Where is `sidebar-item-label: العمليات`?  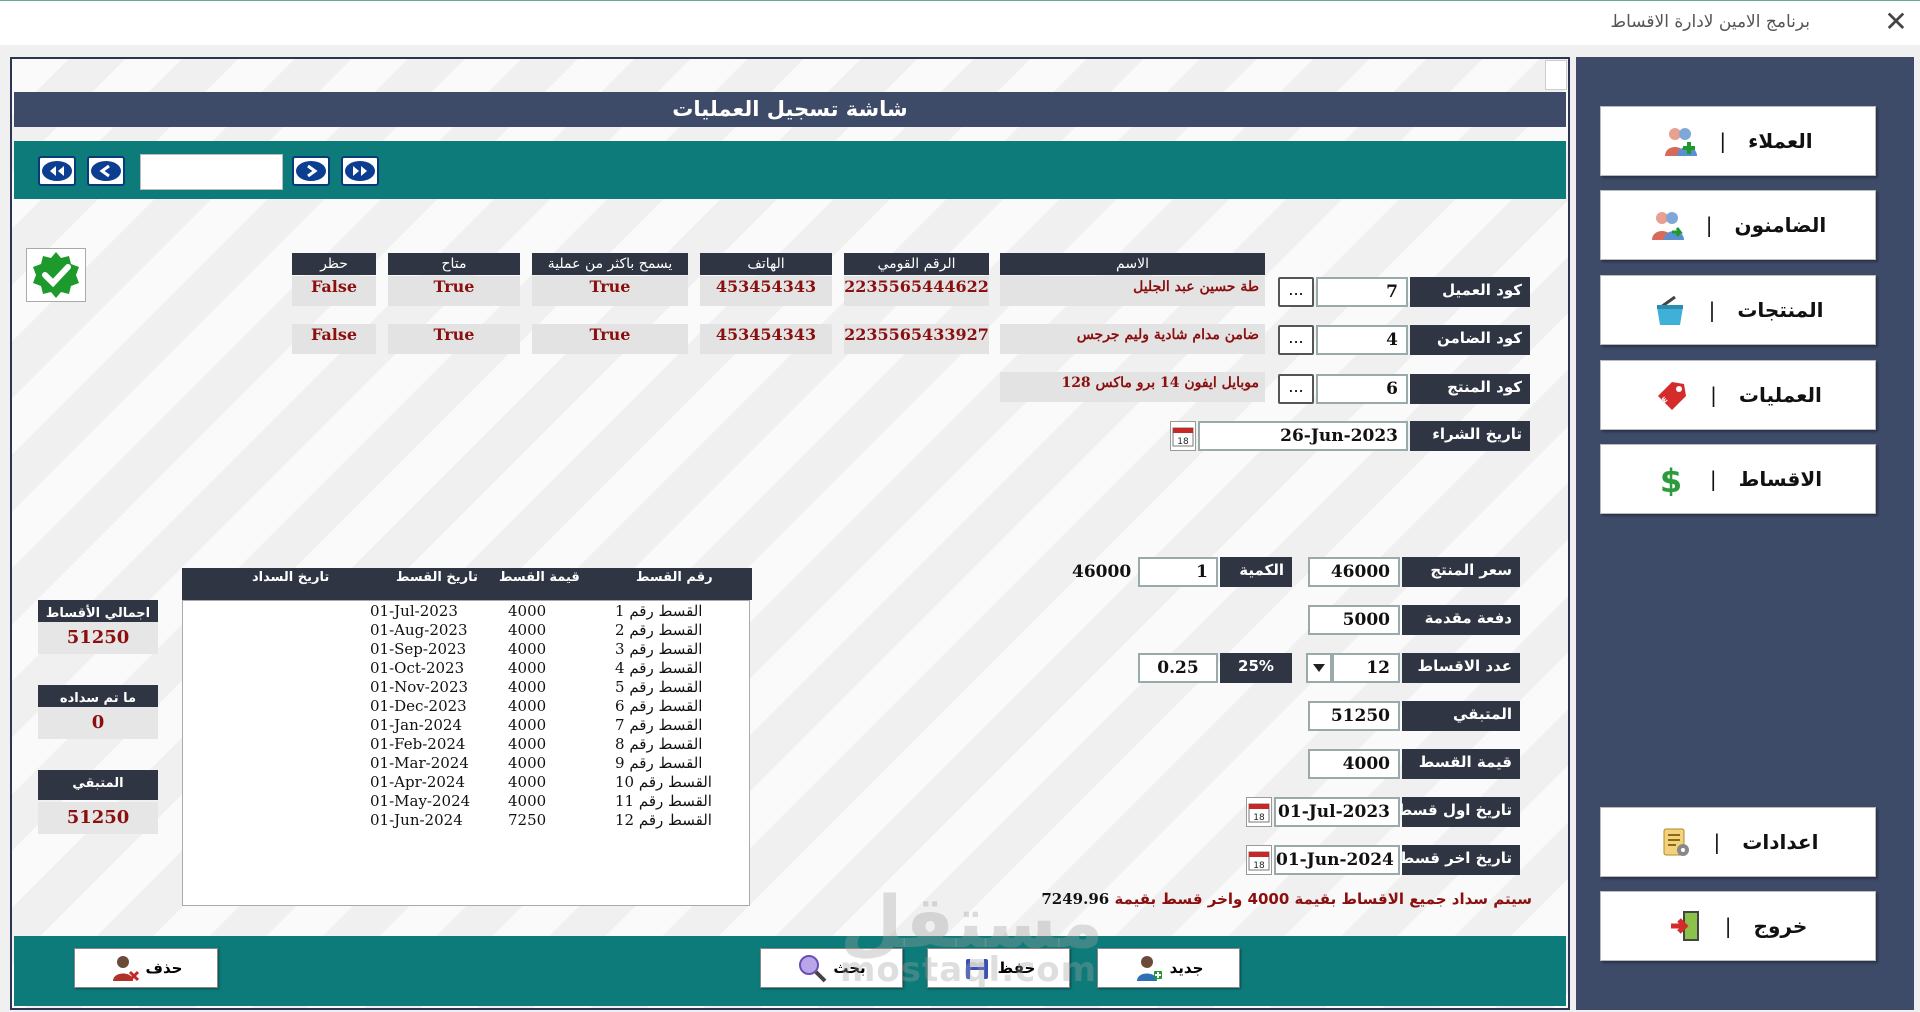 sidebar-item-label: العمليات is located at coordinates (1780, 395).